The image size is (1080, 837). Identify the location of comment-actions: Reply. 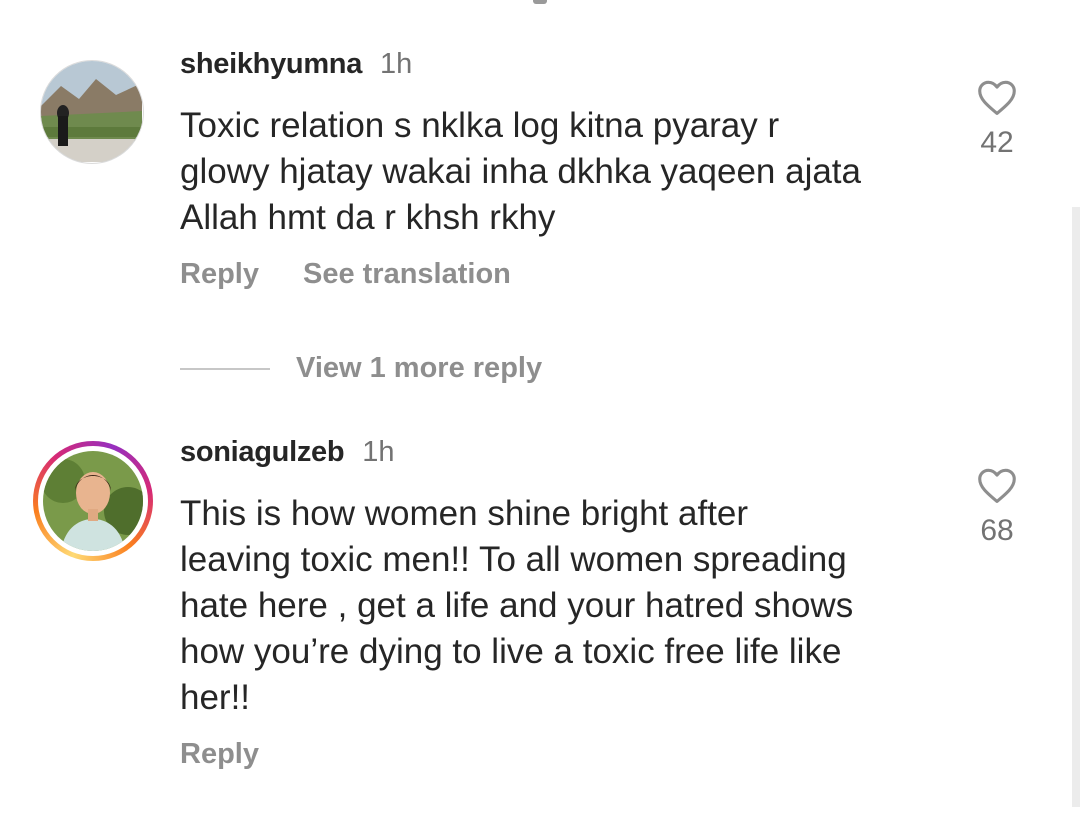
(219, 754).